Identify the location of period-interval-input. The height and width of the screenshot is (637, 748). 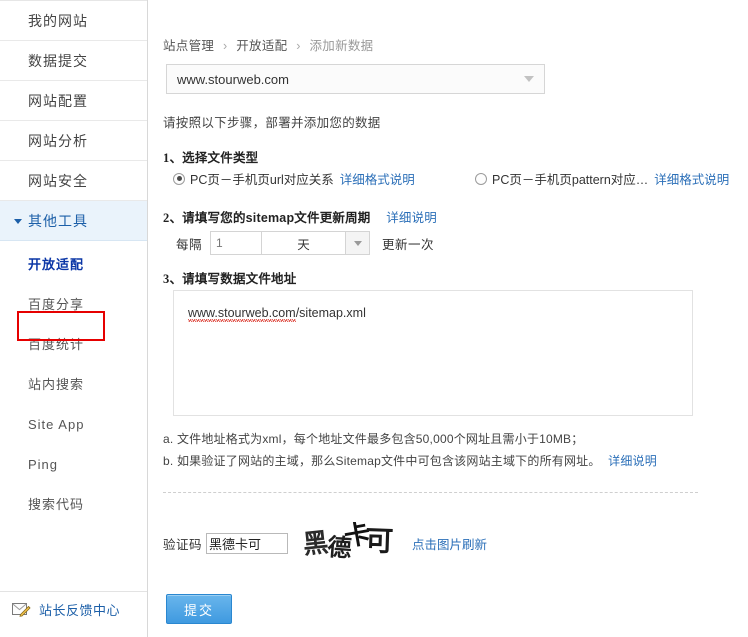
(236, 243).